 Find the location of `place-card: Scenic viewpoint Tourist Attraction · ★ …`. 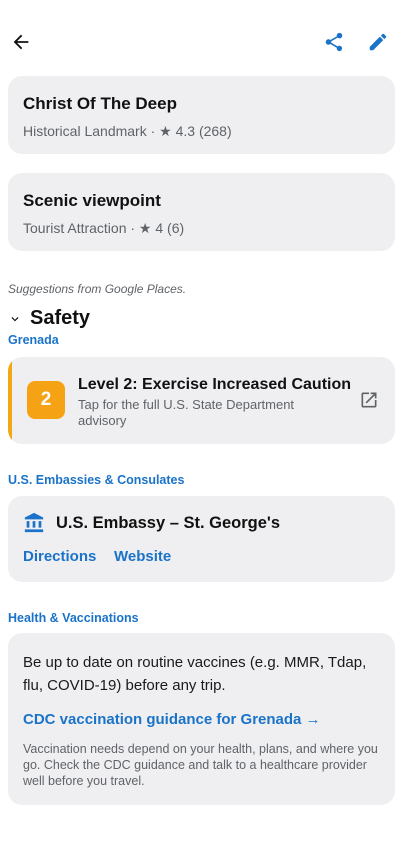

place-card: Scenic viewpoint Tourist Attraction · ★ … is located at coordinates (201, 212).